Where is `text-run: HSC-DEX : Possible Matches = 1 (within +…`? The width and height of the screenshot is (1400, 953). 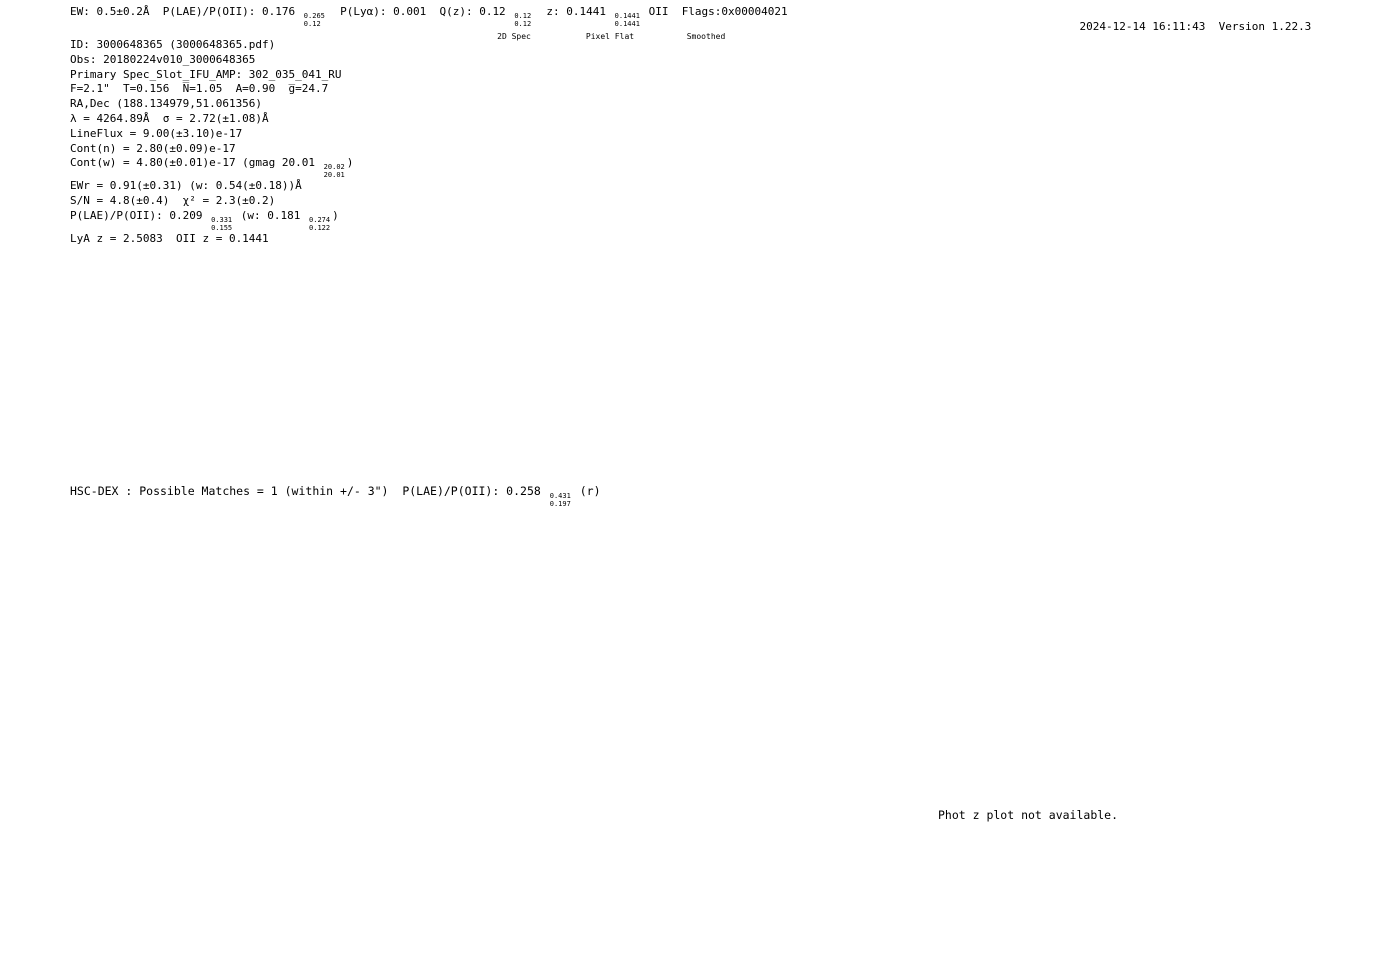 text-run: HSC-DEX : Possible Matches = 1 (within +… is located at coordinates (309, 491).